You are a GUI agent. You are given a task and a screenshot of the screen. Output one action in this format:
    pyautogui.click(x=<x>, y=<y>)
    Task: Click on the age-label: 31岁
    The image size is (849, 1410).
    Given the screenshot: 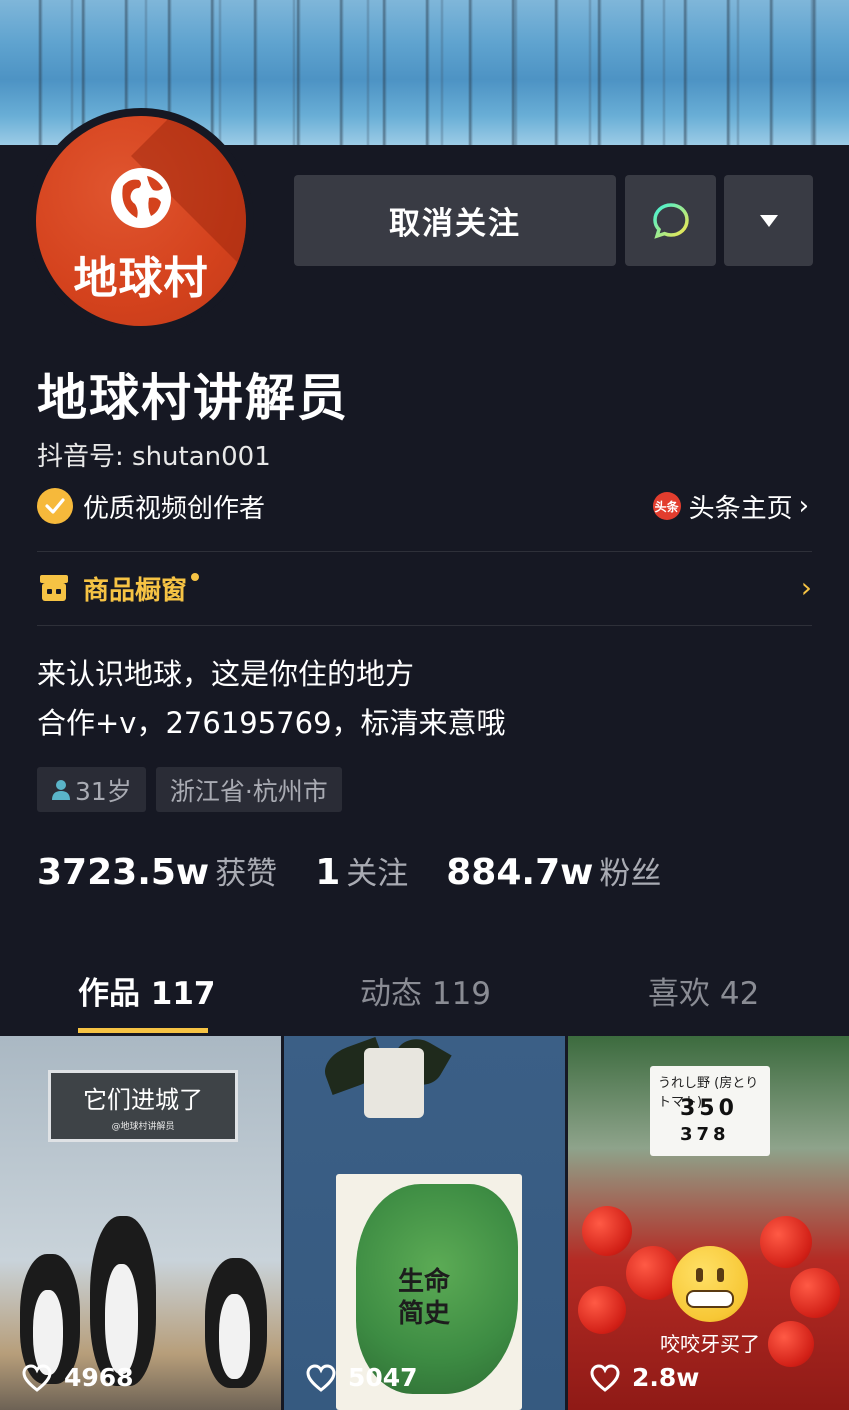 What is the action you would take?
    pyautogui.click(x=103, y=791)
    